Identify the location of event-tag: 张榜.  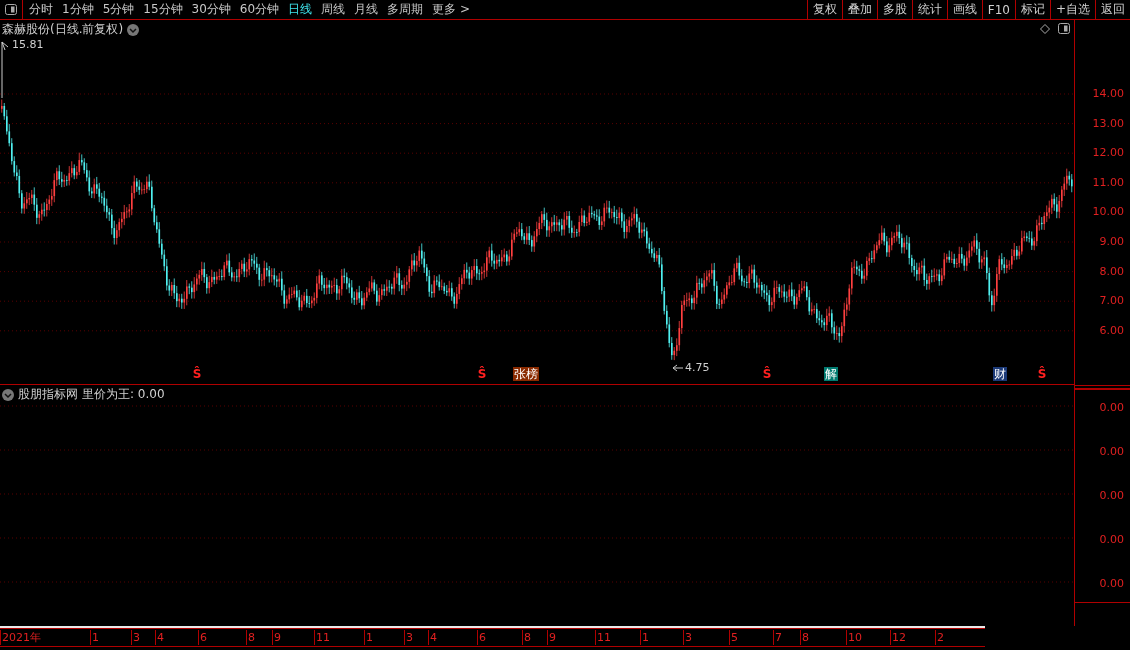
(526, 374).